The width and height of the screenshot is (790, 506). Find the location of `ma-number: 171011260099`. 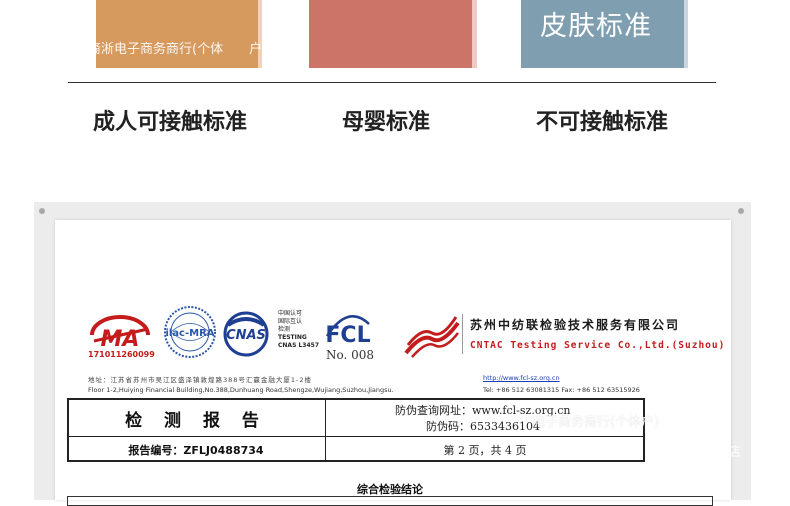

ma-number: 171011260099 is located at coordinates (121, 354).